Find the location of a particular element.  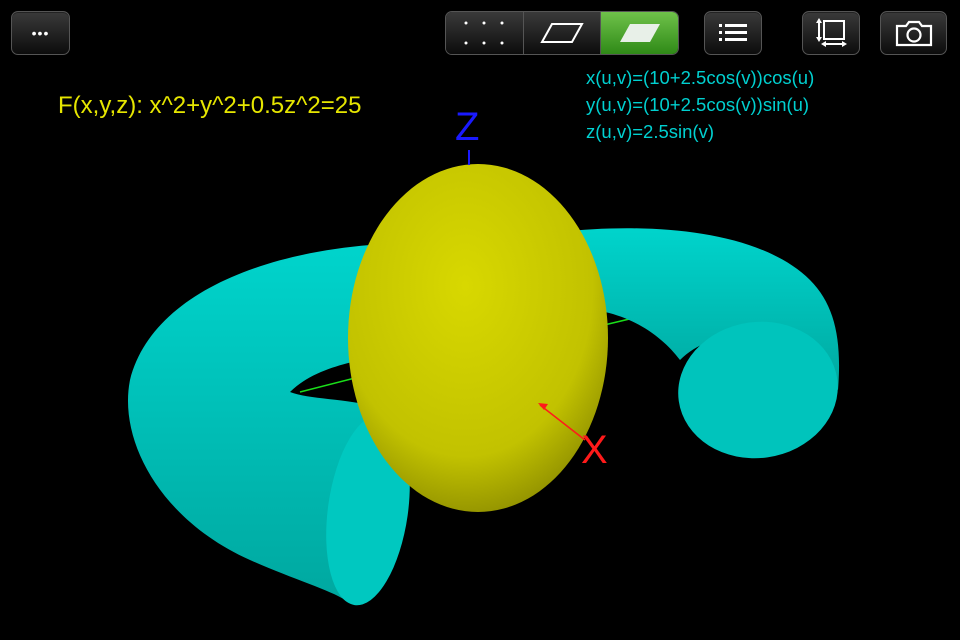

resize-icon is located at coordinates (831, 32).